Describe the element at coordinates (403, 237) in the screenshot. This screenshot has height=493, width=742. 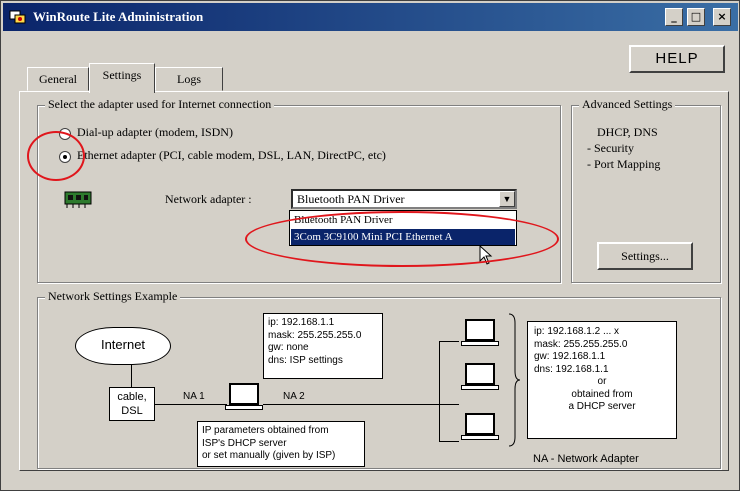
I see `dropdown-option-selected: 3Com 3C9100 Mini PCI Ethernet A` at that location.